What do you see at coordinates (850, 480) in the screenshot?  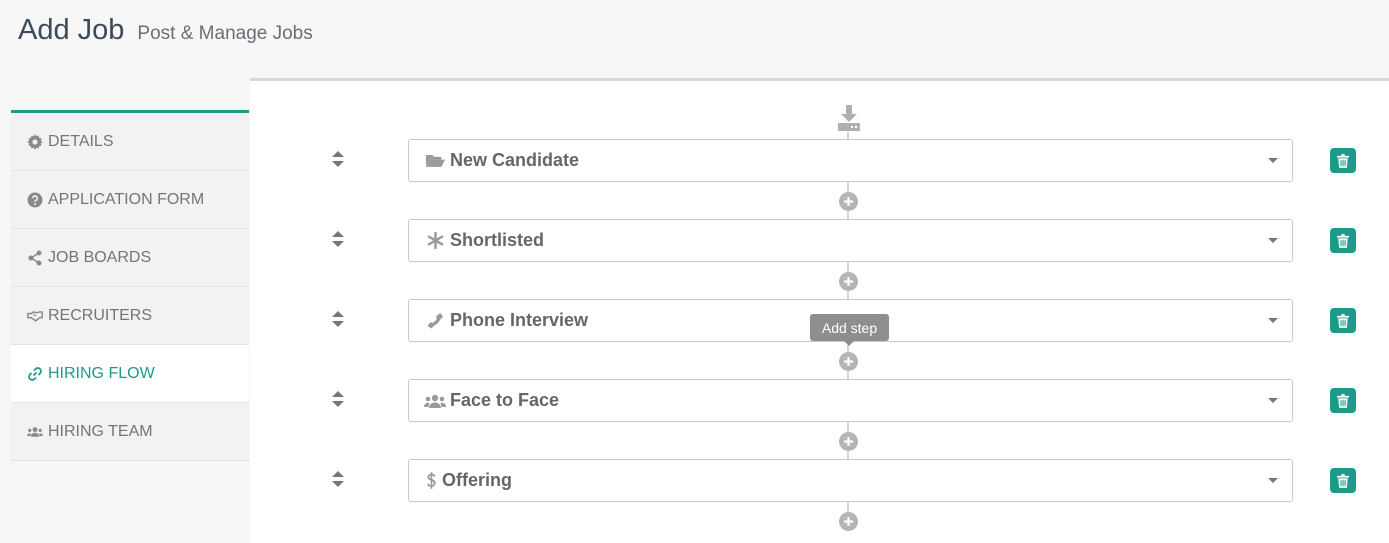 I see `step-select: Offering` at bounding box center [850, 480].